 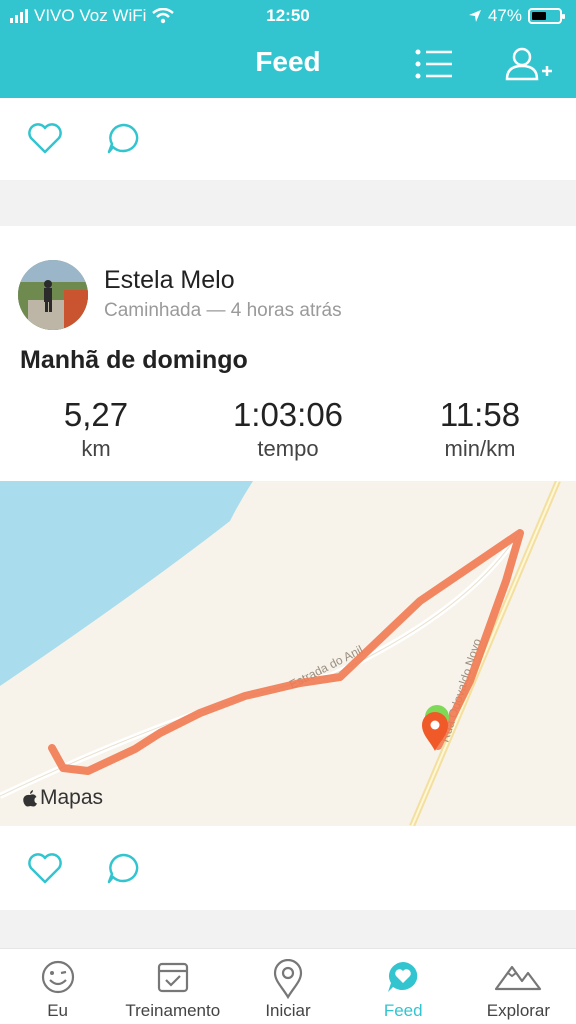 I want to click on tab-iniciar: Iniciar, so click(x=287, y=986).